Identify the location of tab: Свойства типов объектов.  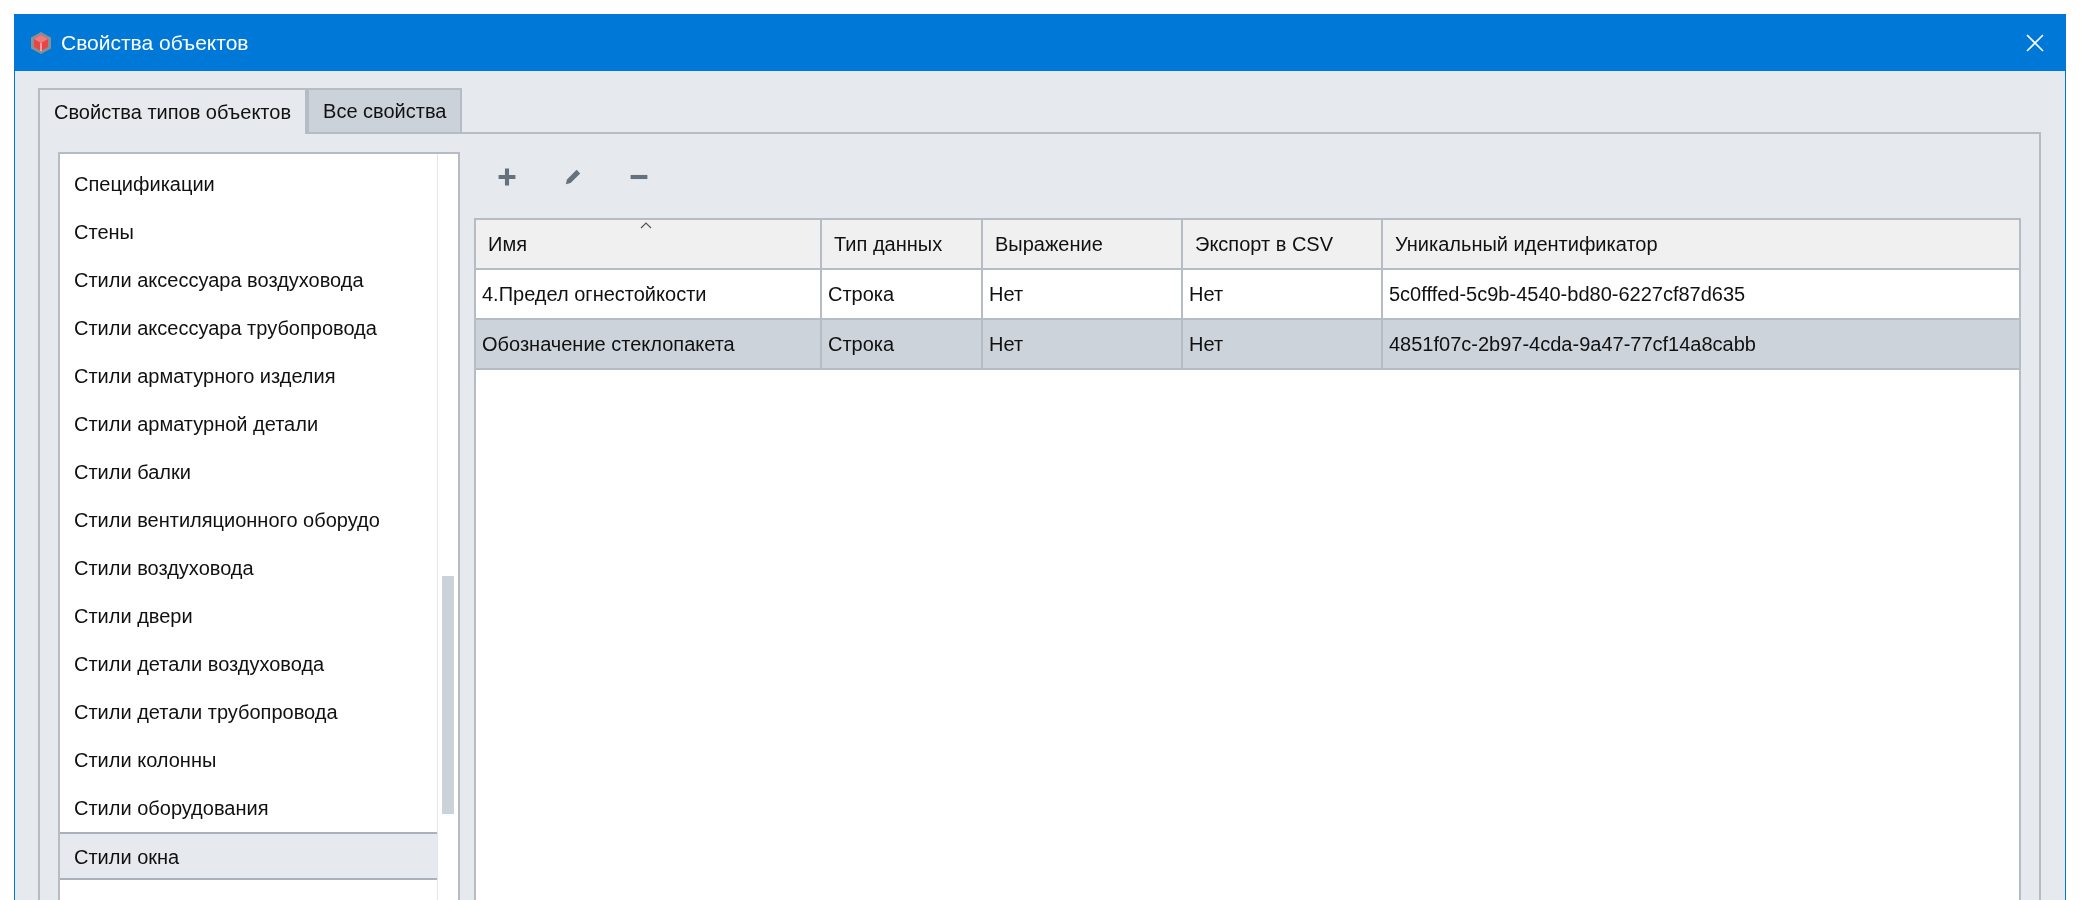
(173, 111).